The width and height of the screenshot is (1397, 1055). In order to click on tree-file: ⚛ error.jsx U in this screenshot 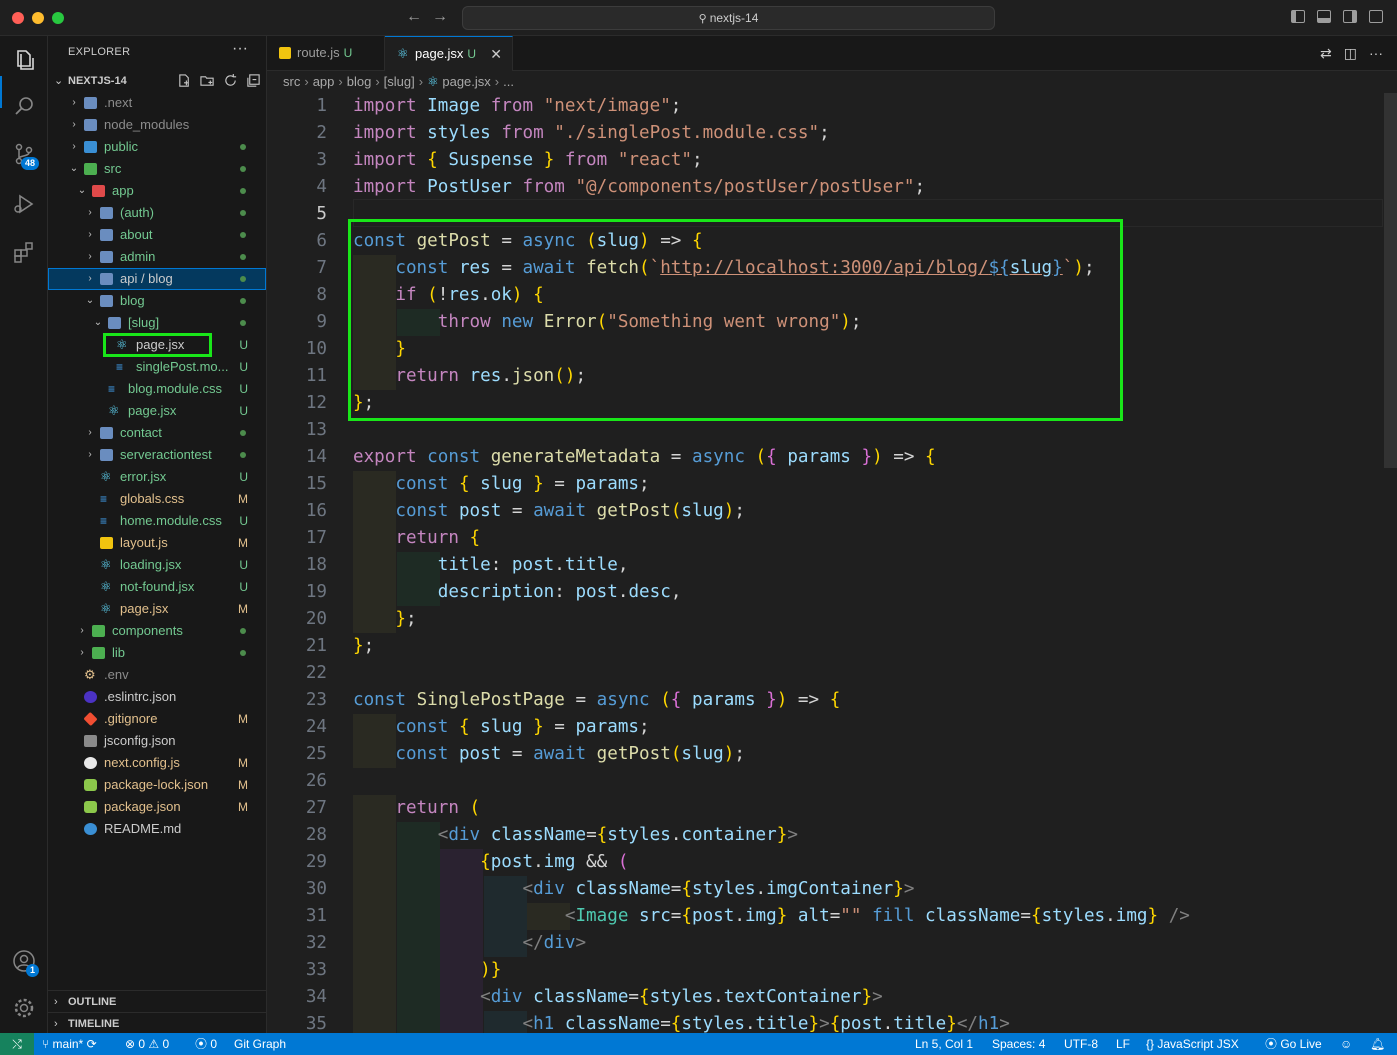, I will do `click(157, 477)`.